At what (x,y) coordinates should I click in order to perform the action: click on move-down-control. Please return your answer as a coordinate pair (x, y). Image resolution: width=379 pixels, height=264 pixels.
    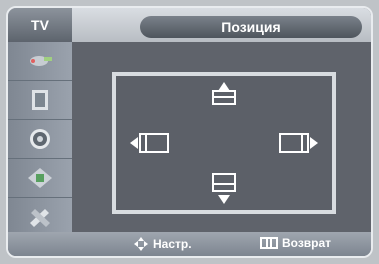
    Looking at the image, I should click on (224, 188).